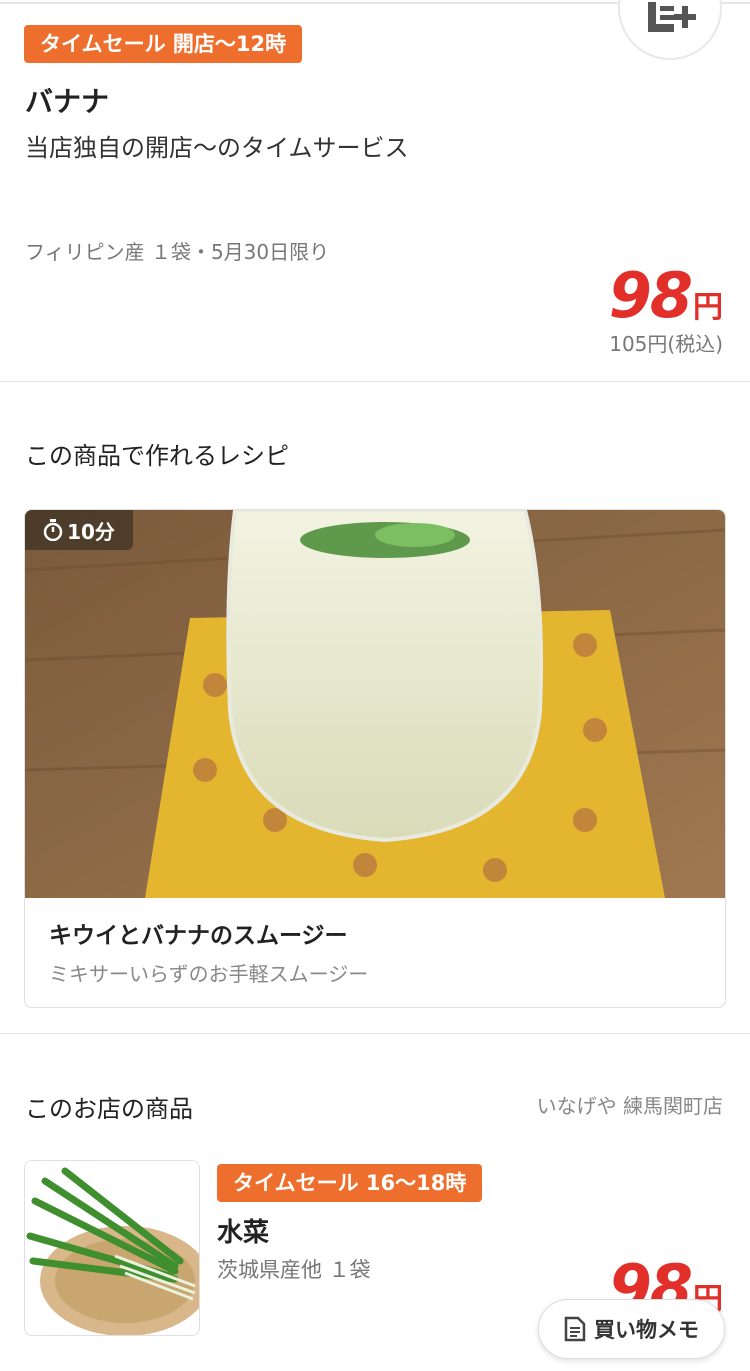 The height and width of the screenshot is (1371, 750). I want to click on shopping-memo-button: 買い物メモ, so click(631, 1329).